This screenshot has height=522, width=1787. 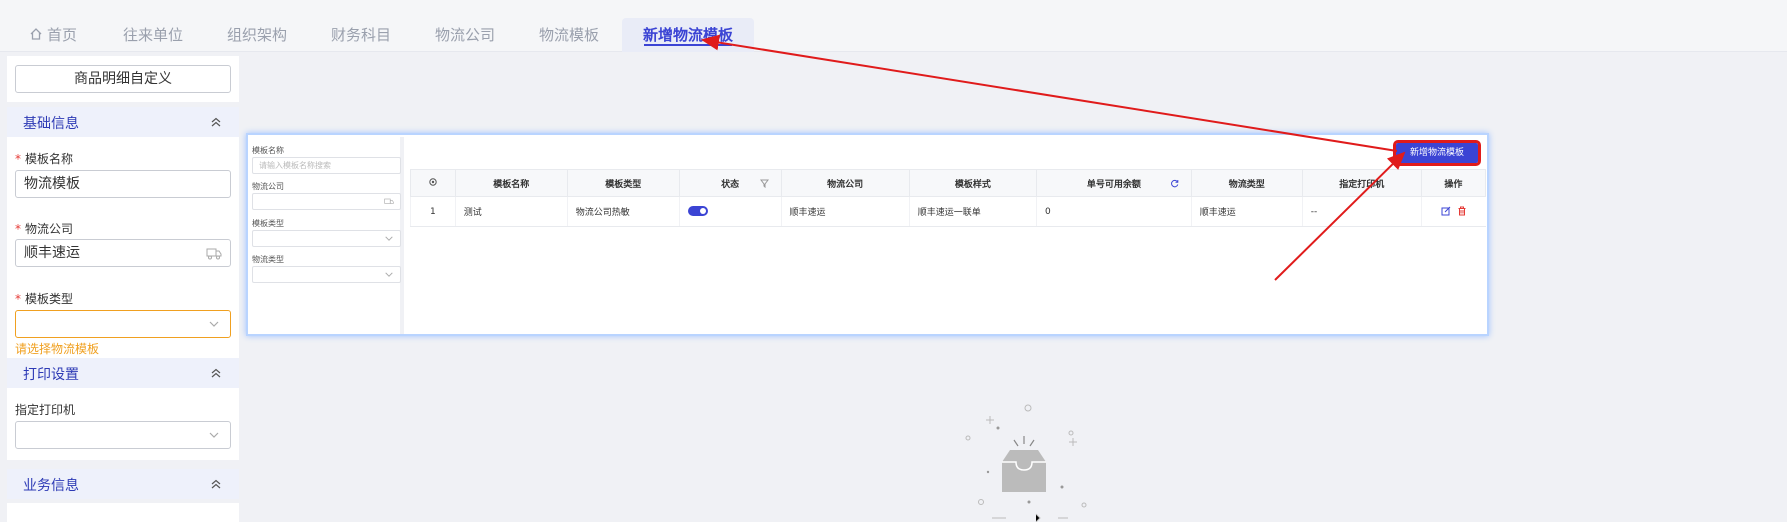 What do you see at coordinates (49, 229) in the screenshot?
I see `label-text: 物流公司` at bounding box center [49, 229].